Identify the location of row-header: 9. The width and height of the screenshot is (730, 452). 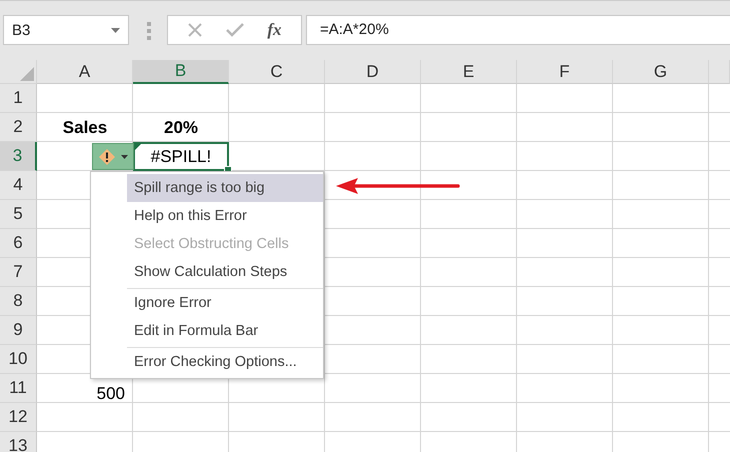
(18, 330).